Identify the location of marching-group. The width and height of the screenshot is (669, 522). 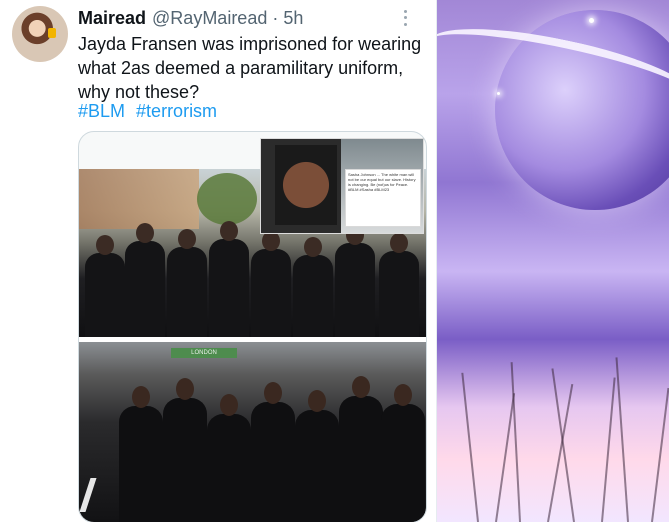
(252, 279).